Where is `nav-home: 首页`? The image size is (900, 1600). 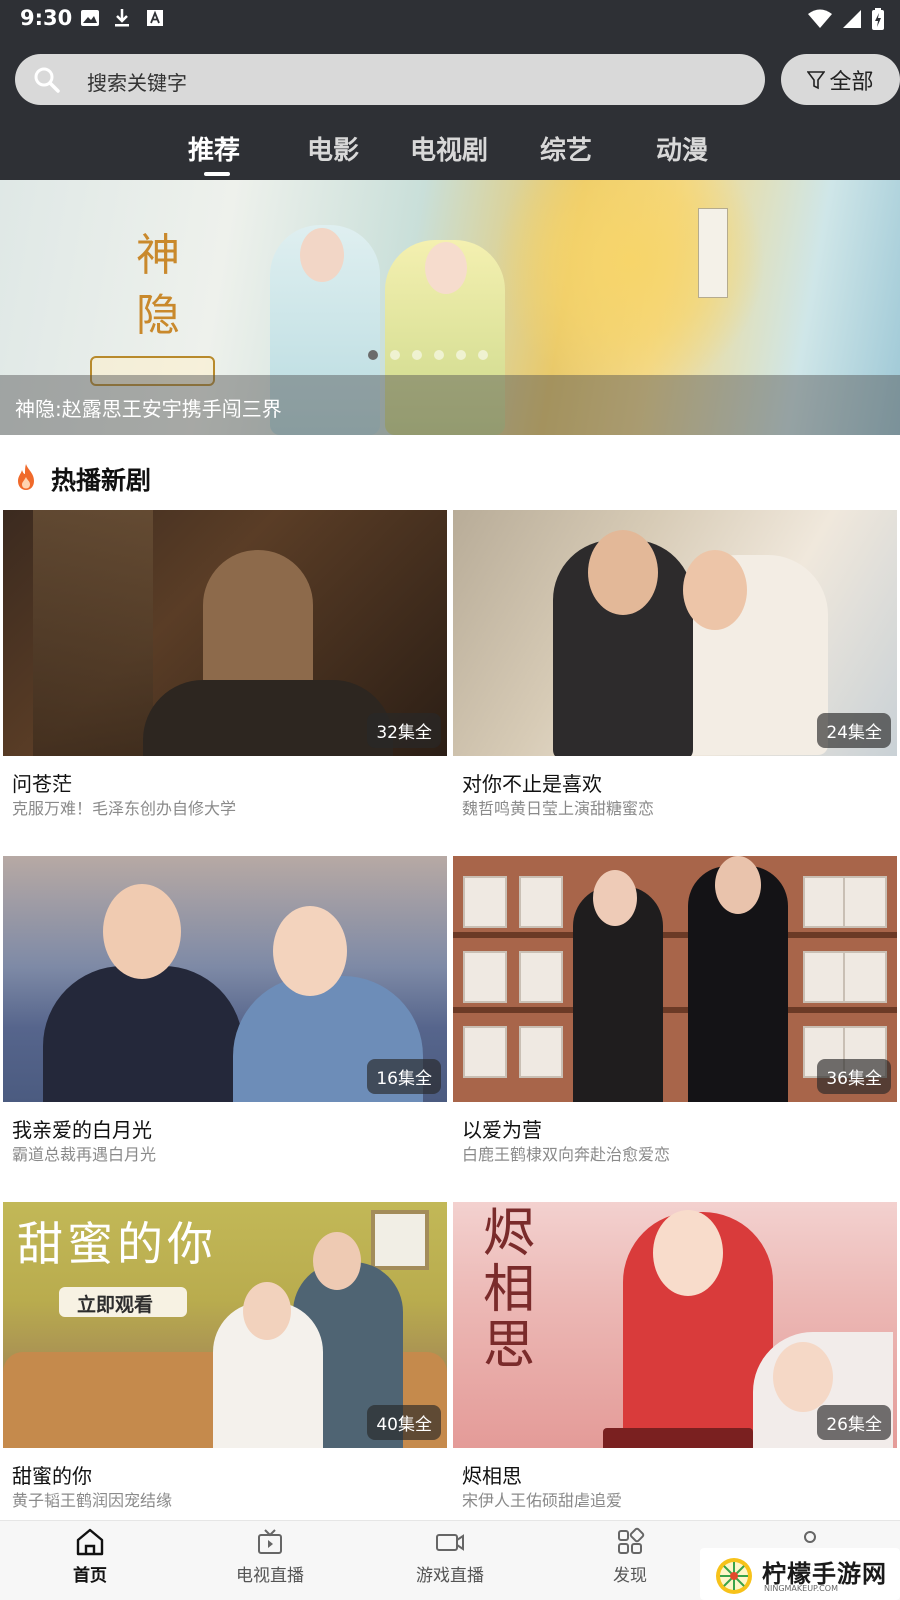
nav-home: 首页 is located at coordinates (90, 1556).